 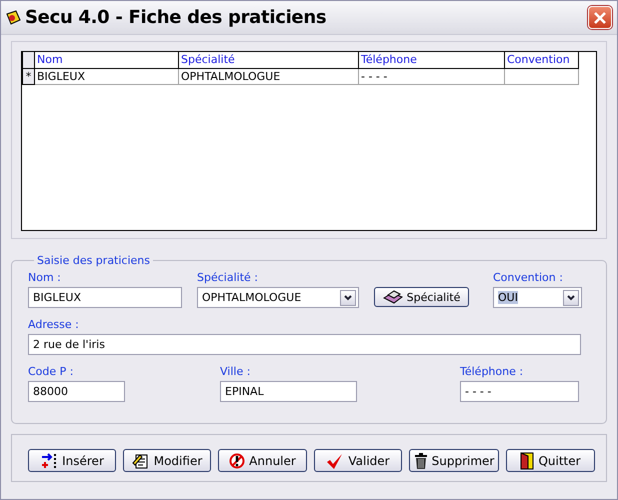 What do you see at coordinates (262, 460) in the screenshot?
I see `cancel-button: Annuler` at bounding box center [262, 460].